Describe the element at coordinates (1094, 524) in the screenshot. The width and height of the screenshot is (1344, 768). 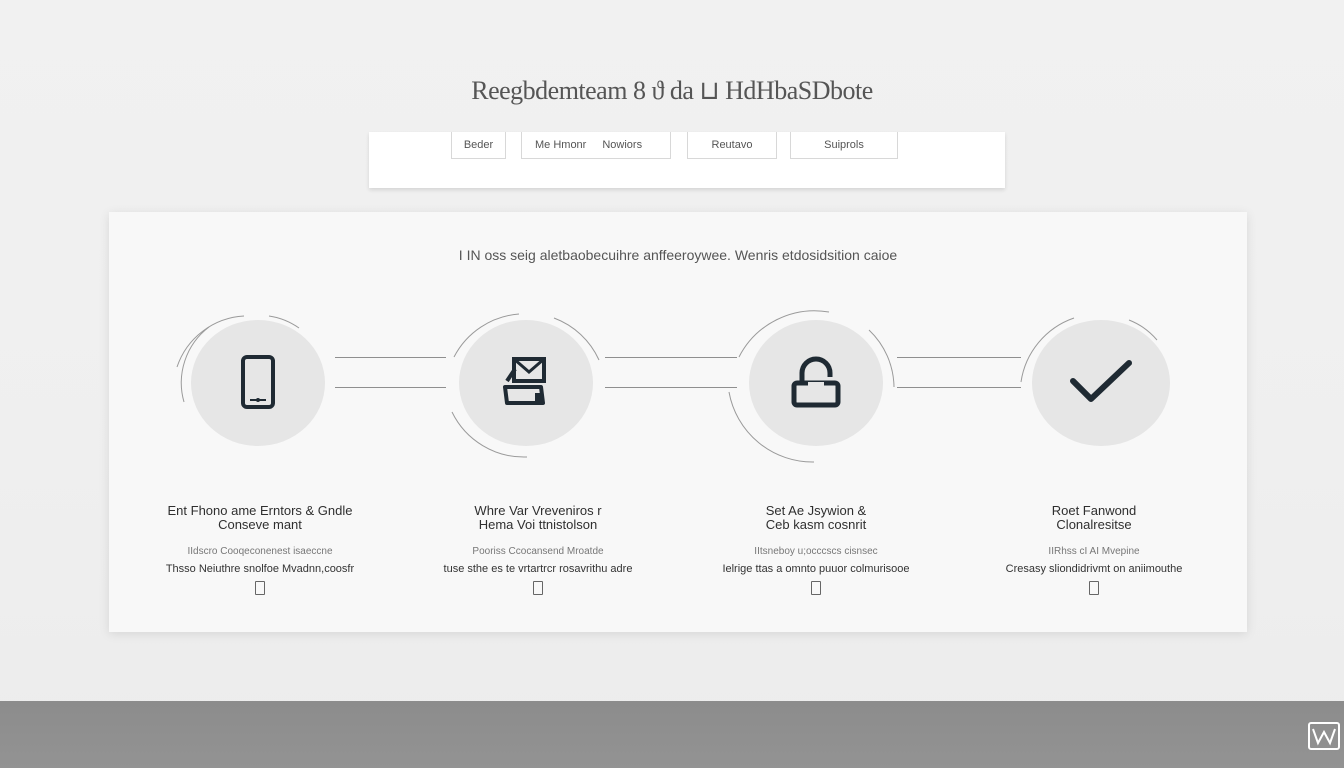
I see `step-4-title-line2: Clonalresitse` at that location.